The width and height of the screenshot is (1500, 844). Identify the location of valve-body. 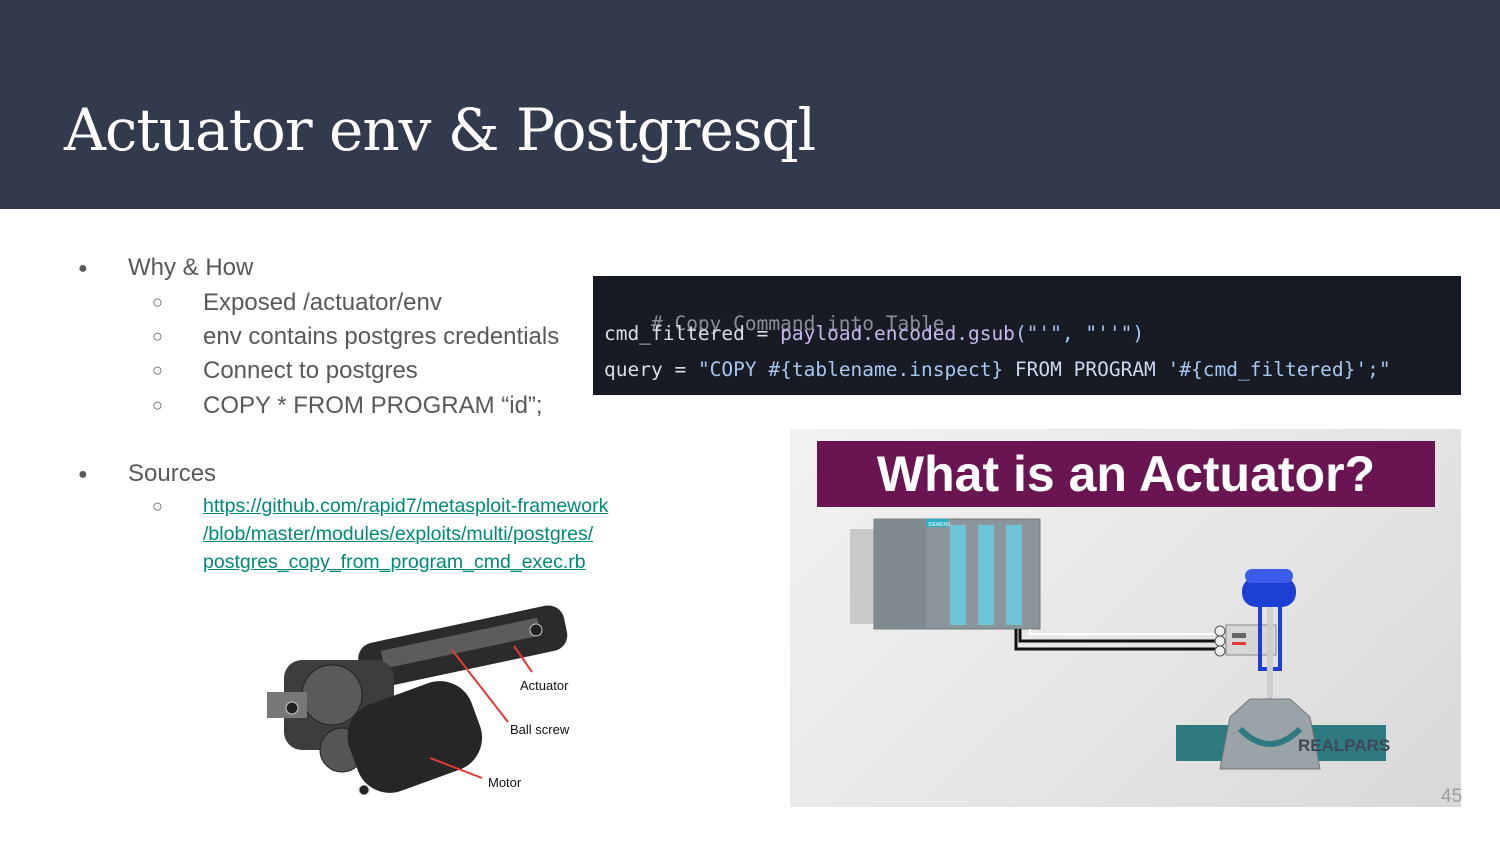
(1270, 734).